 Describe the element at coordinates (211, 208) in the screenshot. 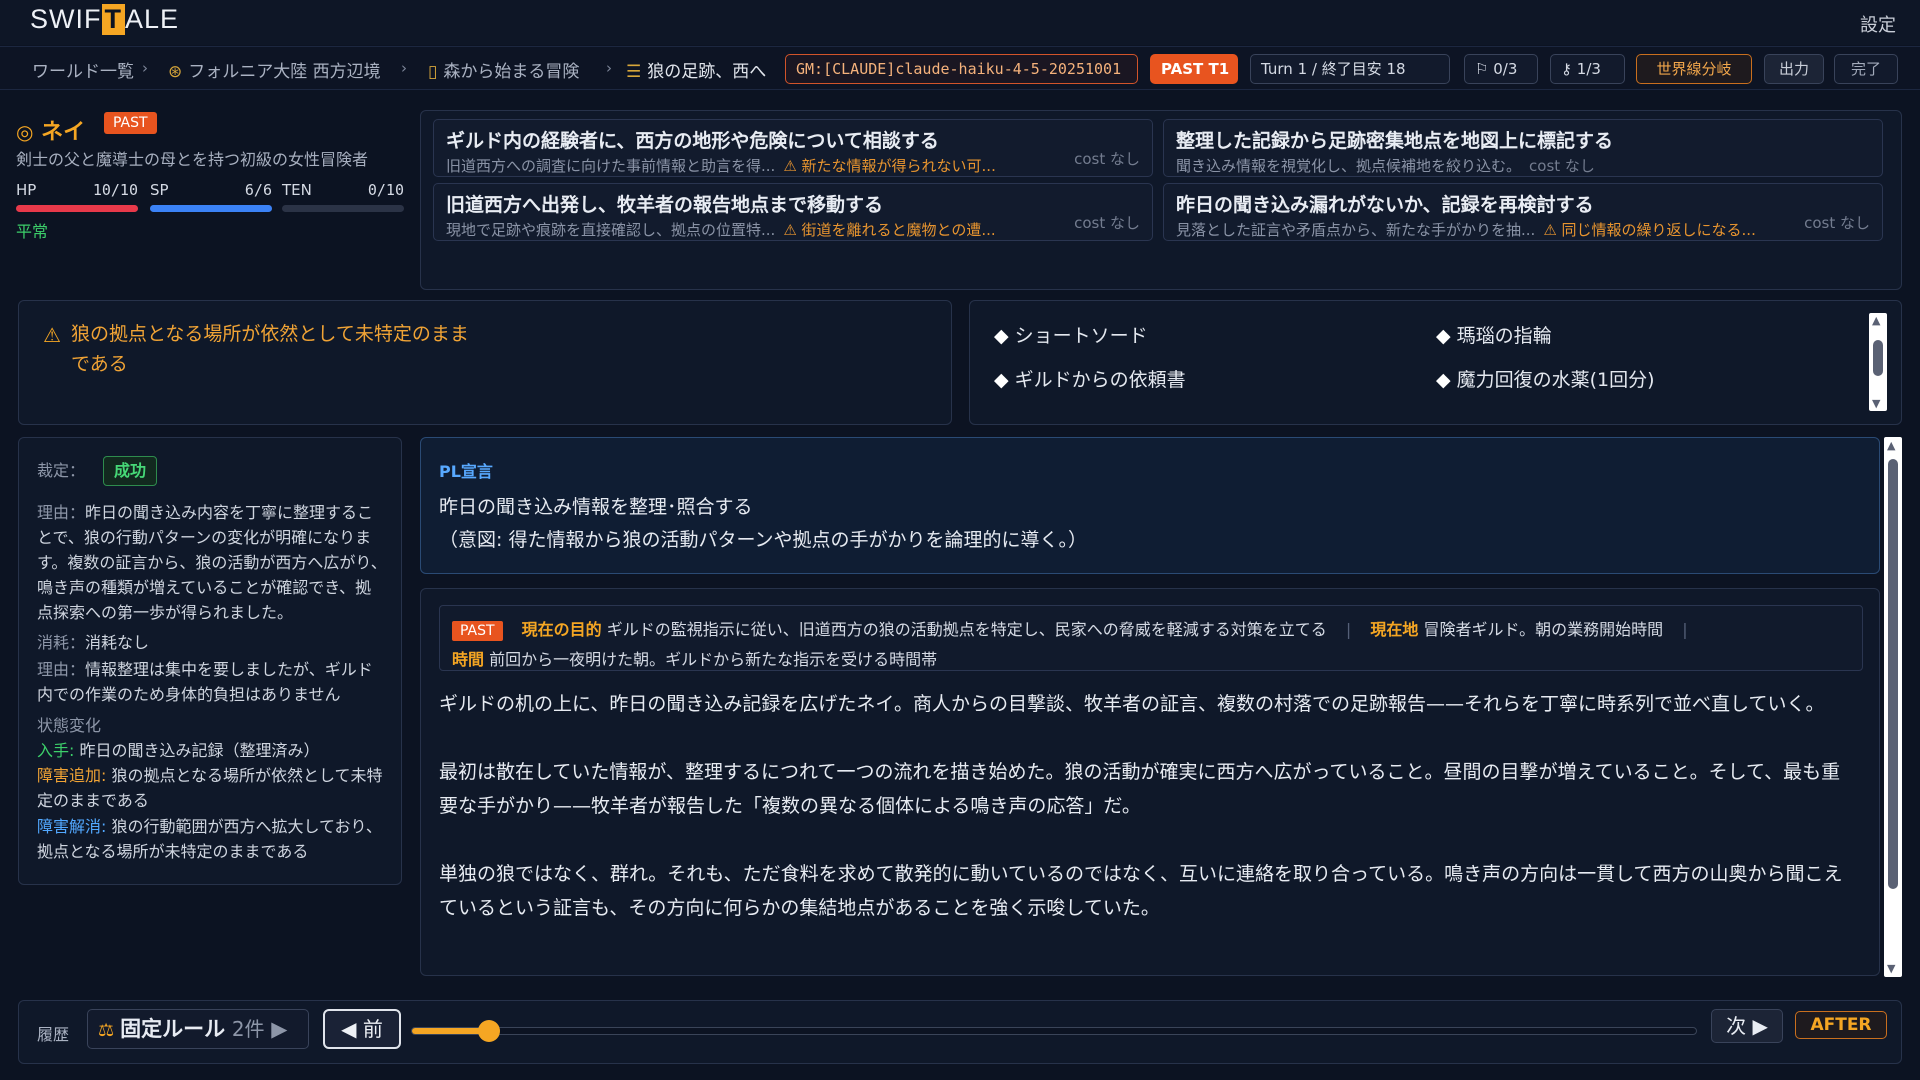

I see `stat-bar-fill` at that location.